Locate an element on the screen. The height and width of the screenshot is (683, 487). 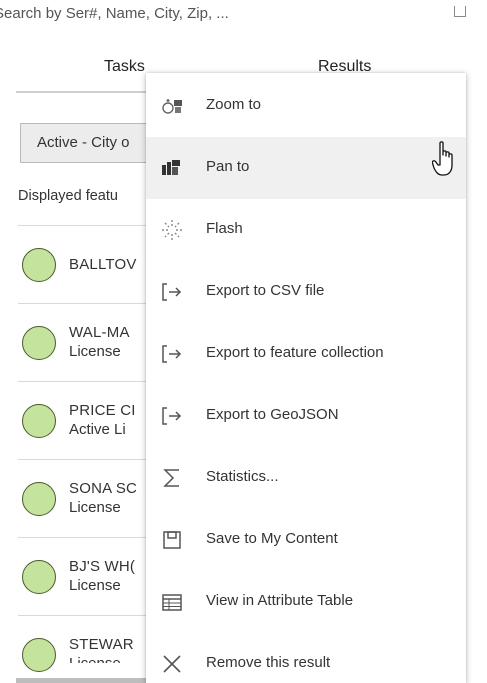
menu-item-label: Remove this result is located at coordinates (268, 662).